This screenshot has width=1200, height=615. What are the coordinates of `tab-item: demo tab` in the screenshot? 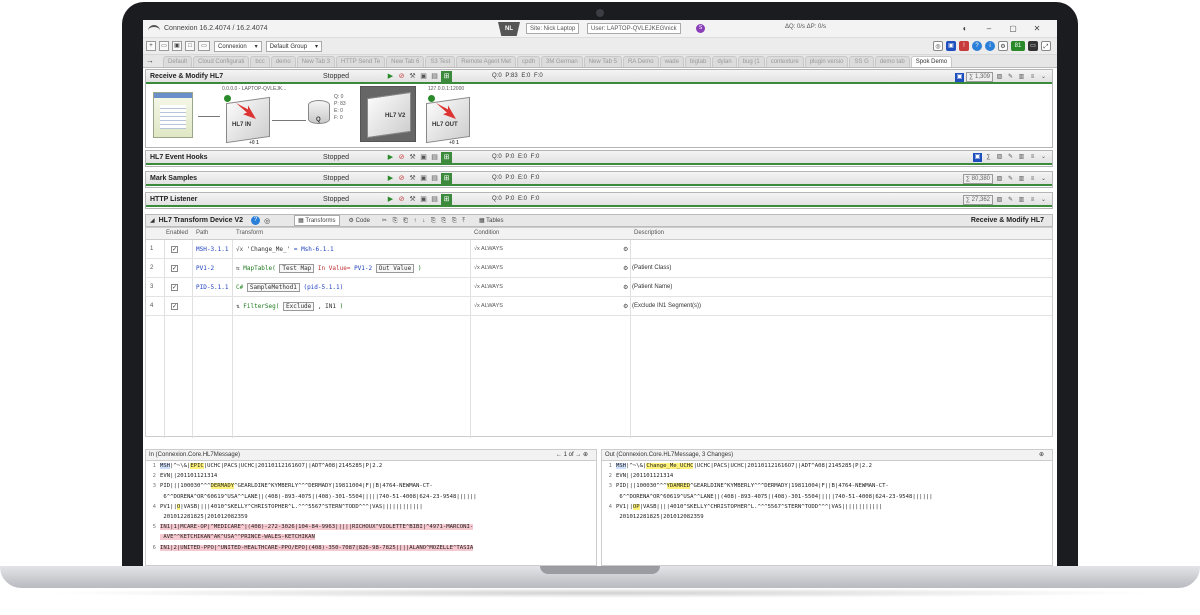 It's located at (892, 61).